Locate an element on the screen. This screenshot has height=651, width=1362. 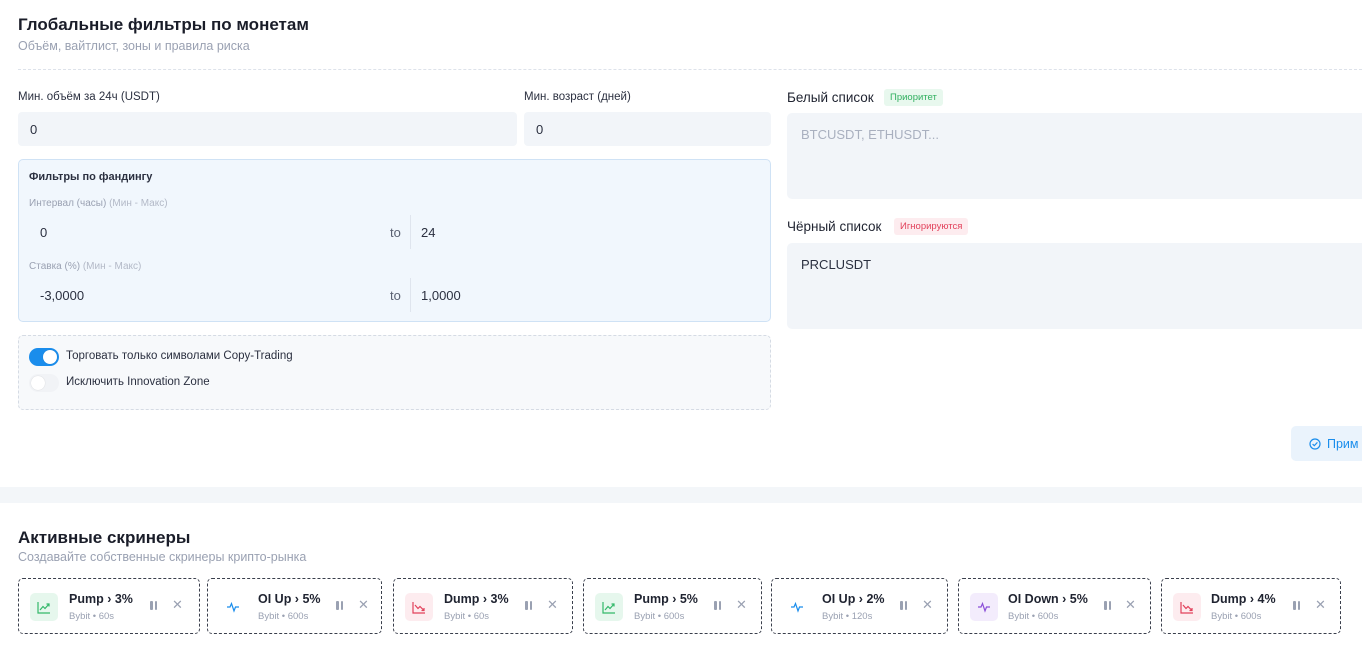
interval-label: Интервал (часы) (Мин - Макс) is located at coordinates (98, 203).